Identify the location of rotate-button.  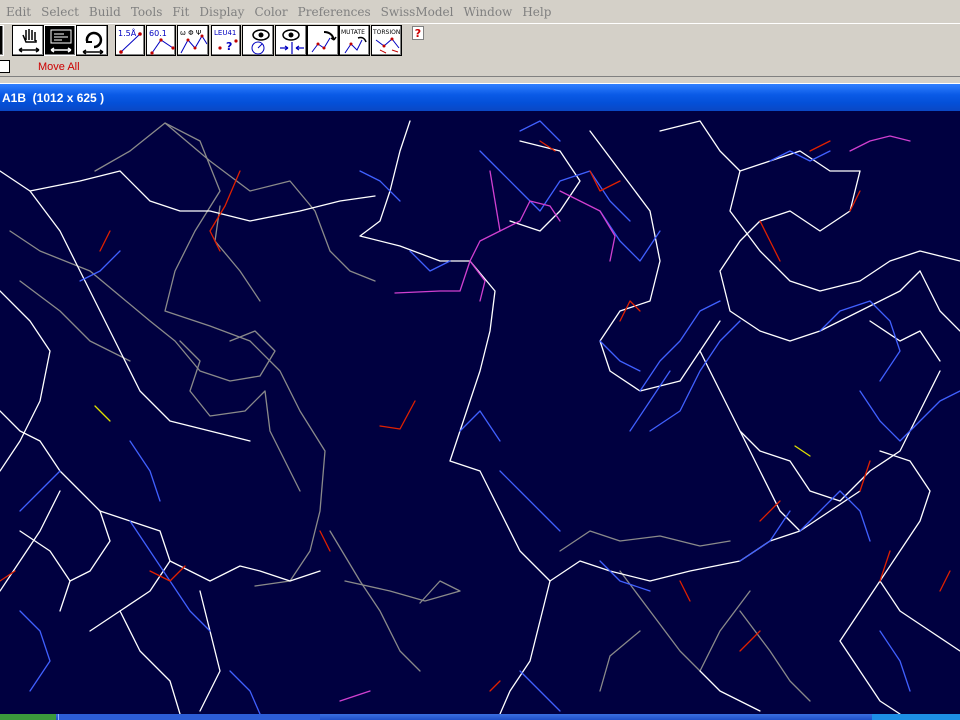
(92, 40).